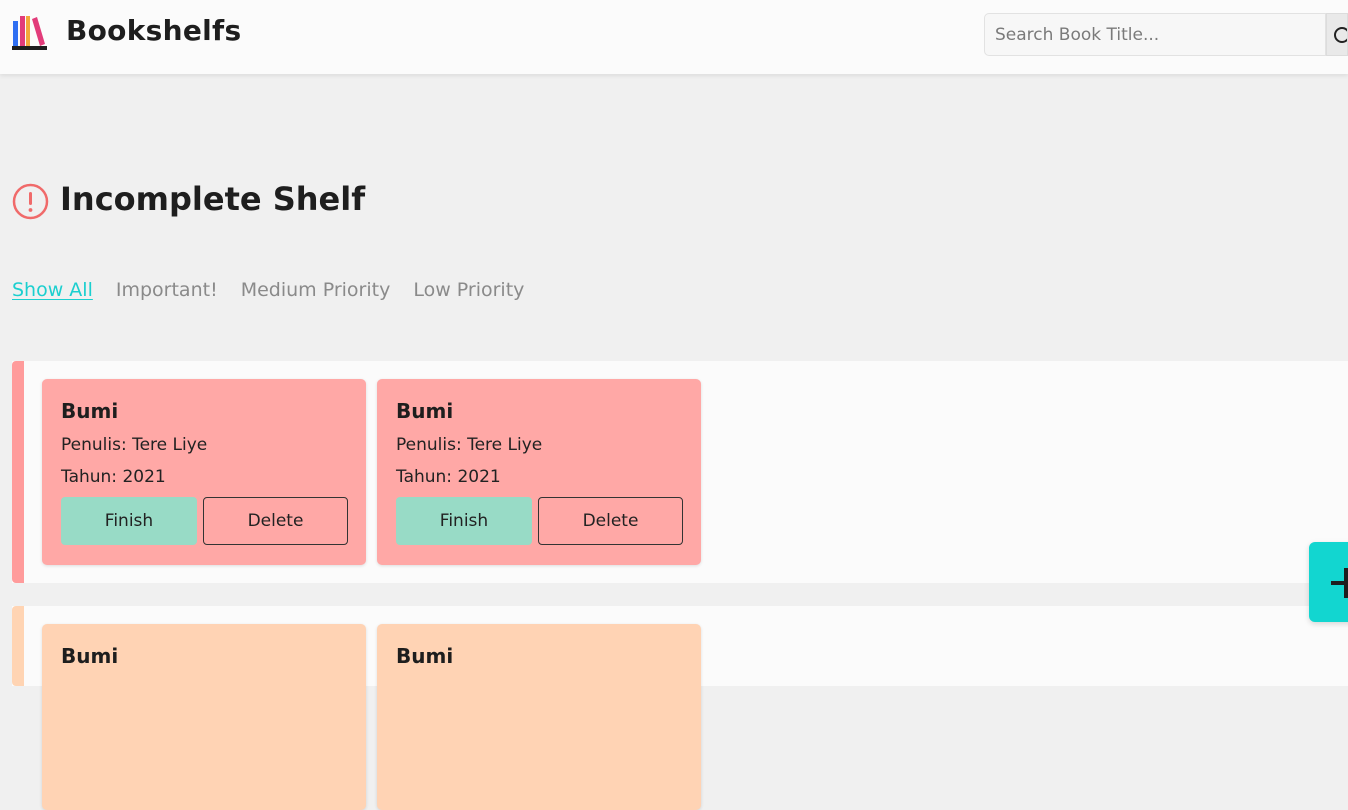 Image resolution: width=1348 pixels, height=810 pixels. I want to click on search-icon, so click(1340, 35).